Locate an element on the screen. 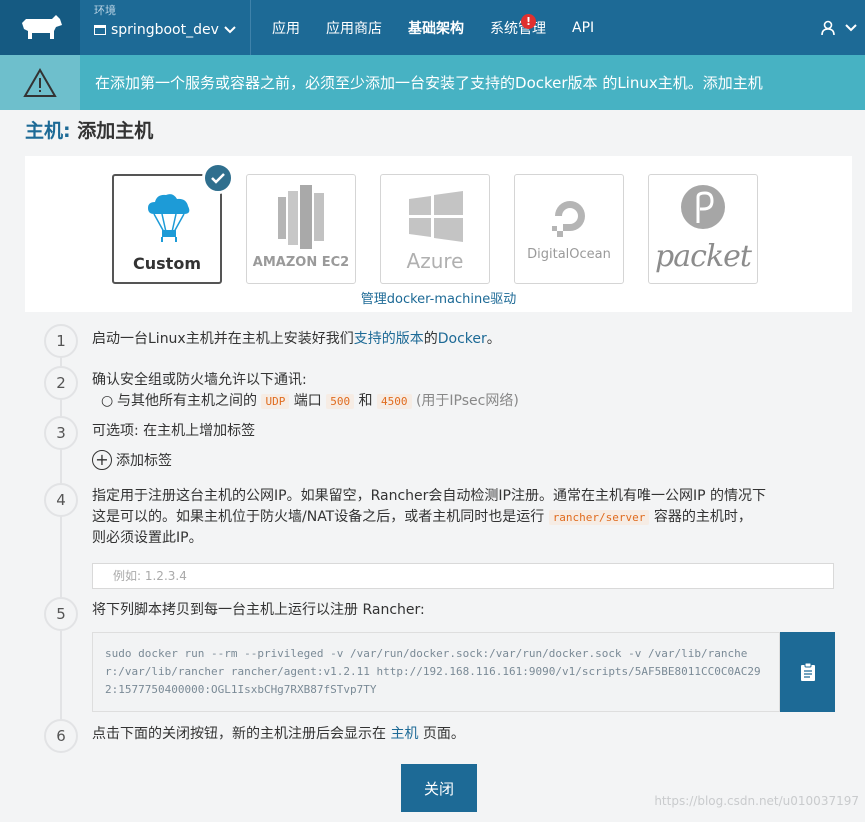 This screenshot has width=865, height=822. user-icon is located at coordinates (828, 27).